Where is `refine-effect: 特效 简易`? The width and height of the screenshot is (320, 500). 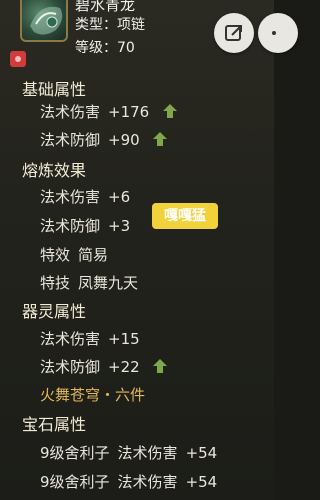 refine-effect: 特效 简易 is located at coordinates (74, 254).